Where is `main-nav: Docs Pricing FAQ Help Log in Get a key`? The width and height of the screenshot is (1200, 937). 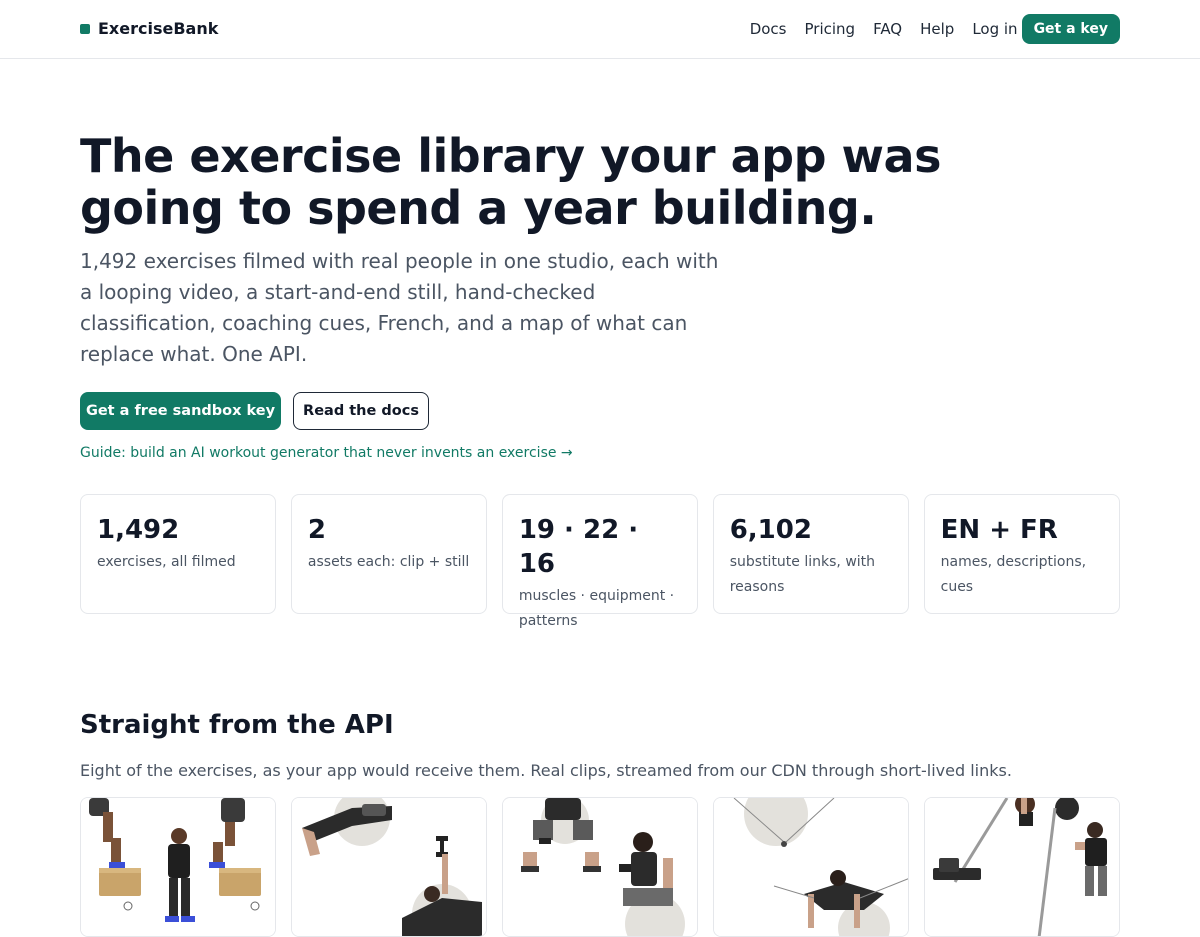 main-nav: Docs Pricing FAQ Help Log in Get a key is located at coordinates (935, 29).